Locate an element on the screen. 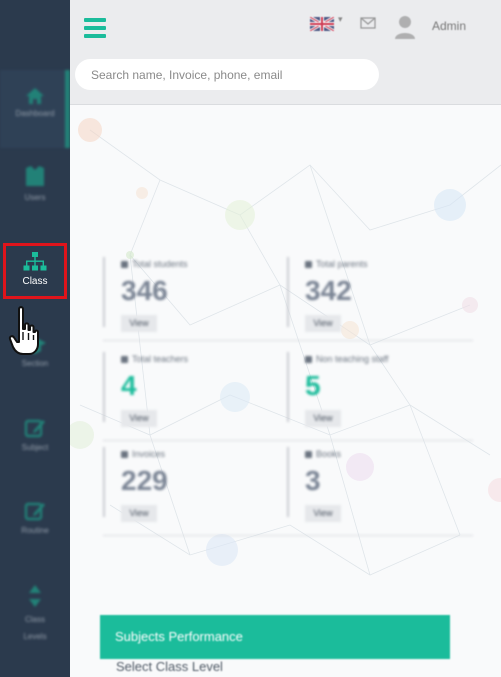  menu-toggle-icon is located at coordinates (95, 30).